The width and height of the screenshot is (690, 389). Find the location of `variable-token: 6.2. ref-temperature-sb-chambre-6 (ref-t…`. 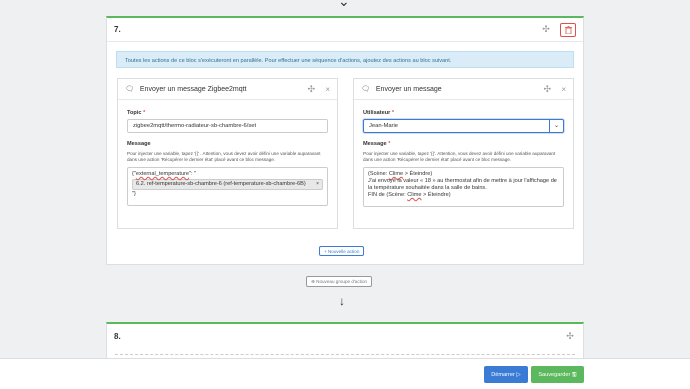

variable-token: 6.2. ref-temperature-sb-chambre-6 (ref-t… is located at coordinates (227, 184).